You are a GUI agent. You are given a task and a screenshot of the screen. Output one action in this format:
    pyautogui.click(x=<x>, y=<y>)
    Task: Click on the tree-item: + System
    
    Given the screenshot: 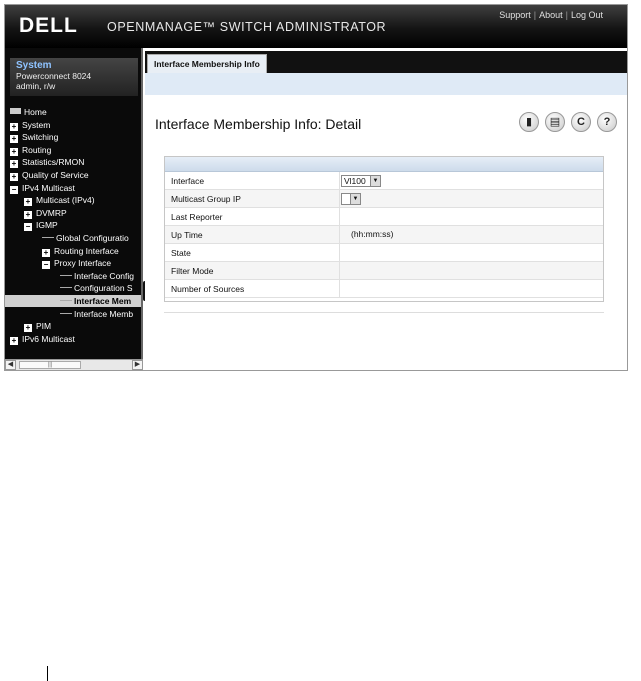 What is the action you would take?
    pyautogui.click(x=30, y=125)
    